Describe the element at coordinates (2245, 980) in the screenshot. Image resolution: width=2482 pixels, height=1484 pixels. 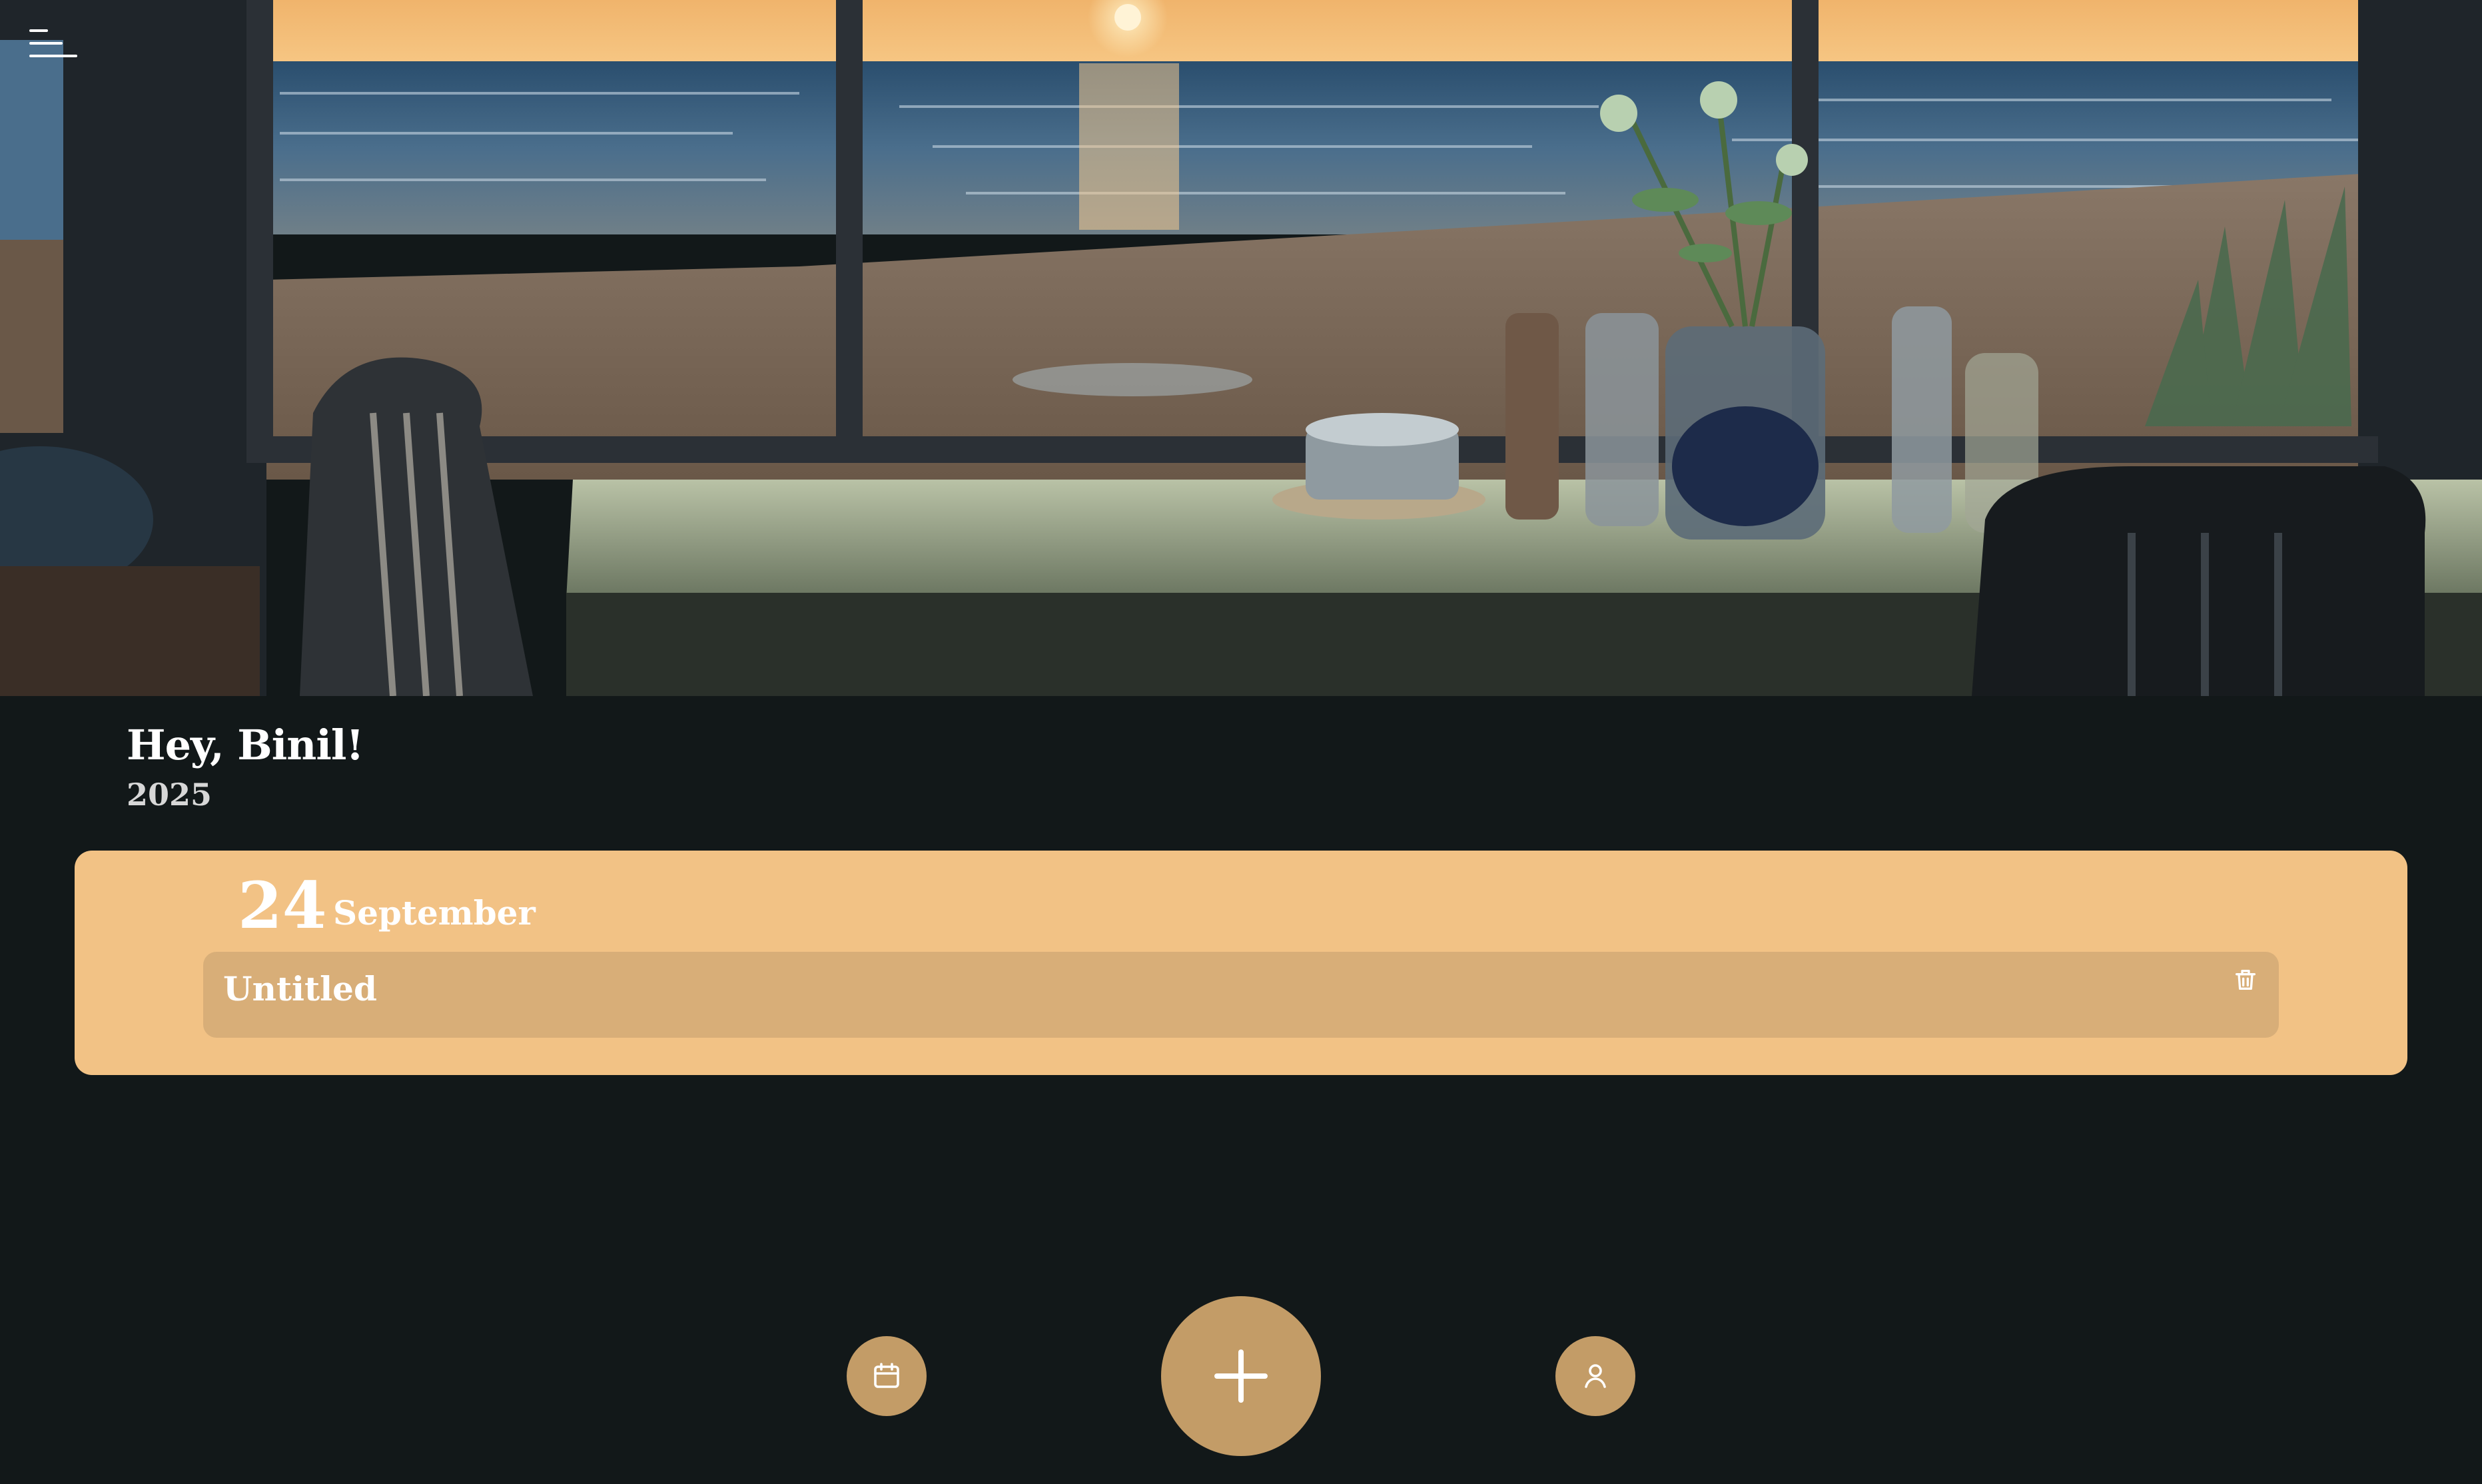
I see `delete-icon` at that location.